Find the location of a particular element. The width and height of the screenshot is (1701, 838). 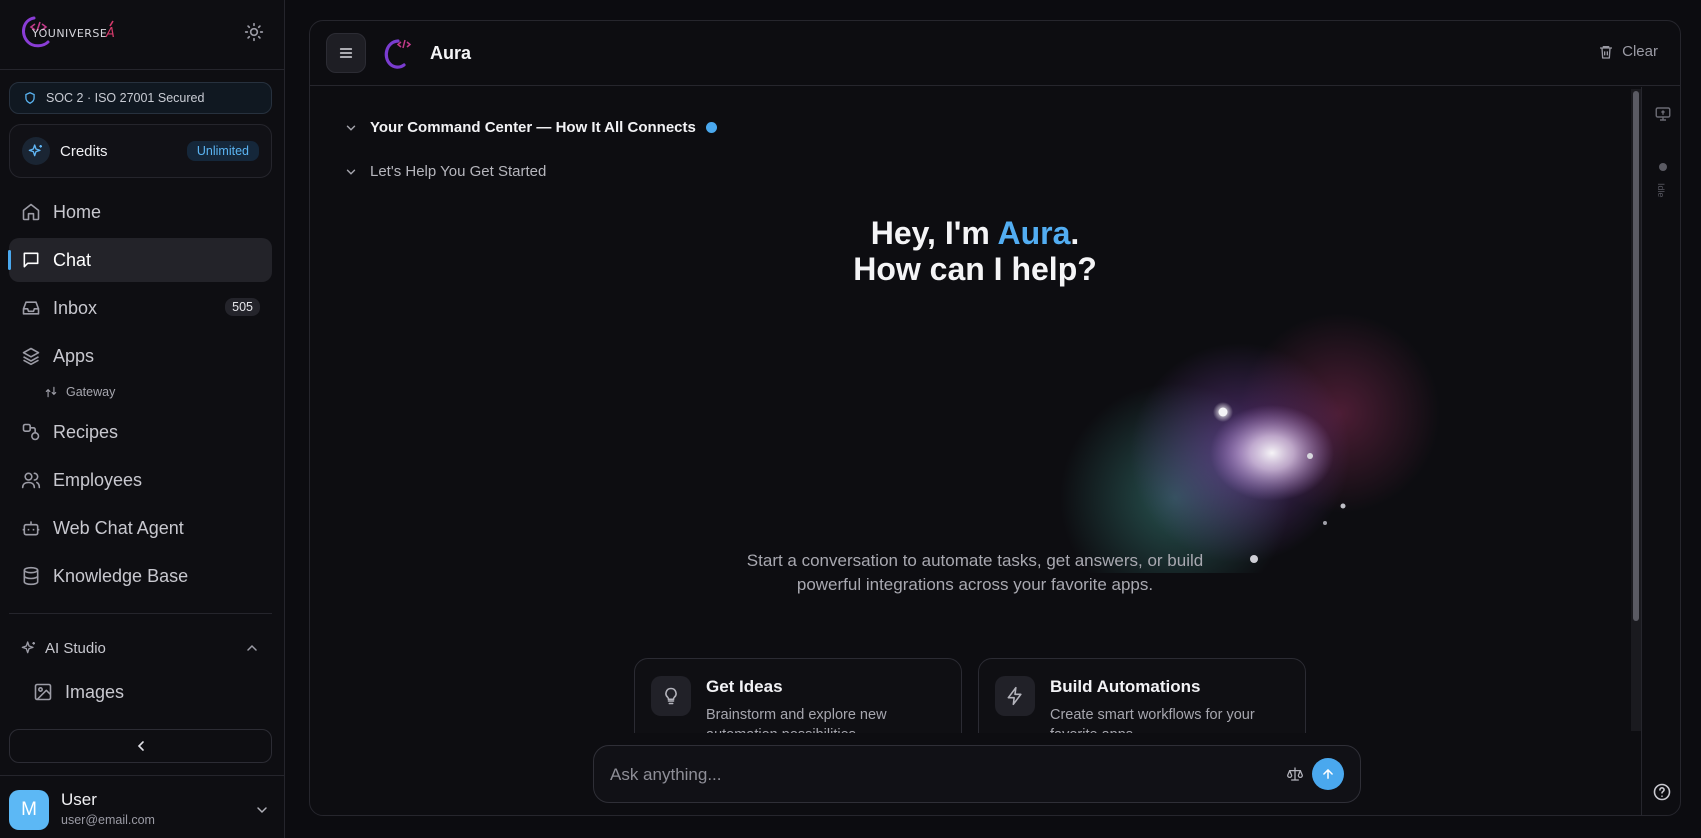

sidebar-item-employees: Employees is located at coordinates (140, 480).